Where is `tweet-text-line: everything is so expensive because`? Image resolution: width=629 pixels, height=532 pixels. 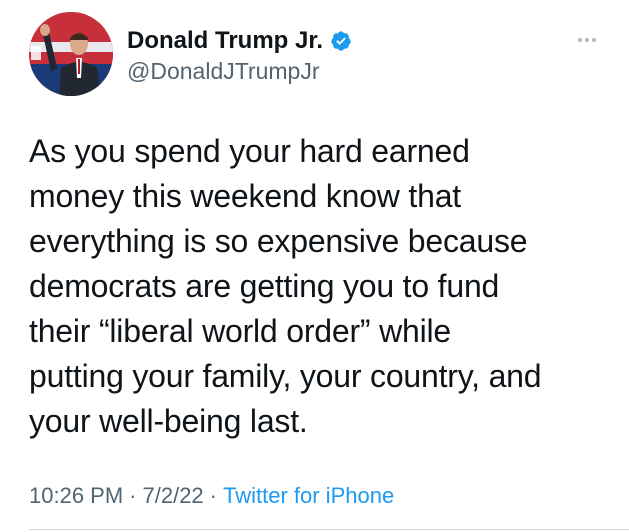 tweet-text-line: everything is so expensive because is located at coordinates (278, 241).